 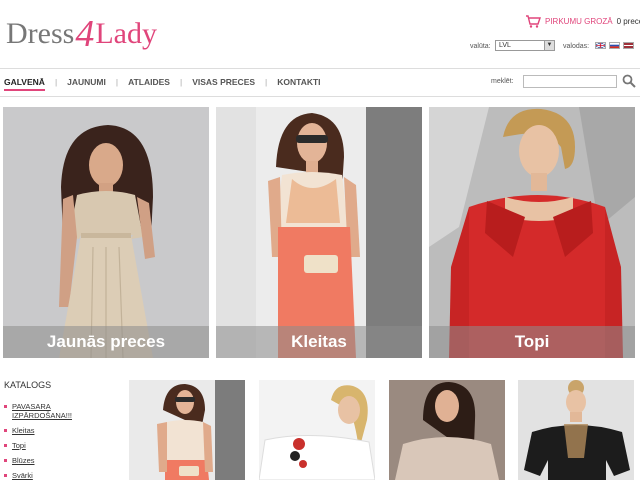 I want to click on banner-caption: Jaunās preces, so click(x=106, y=342).